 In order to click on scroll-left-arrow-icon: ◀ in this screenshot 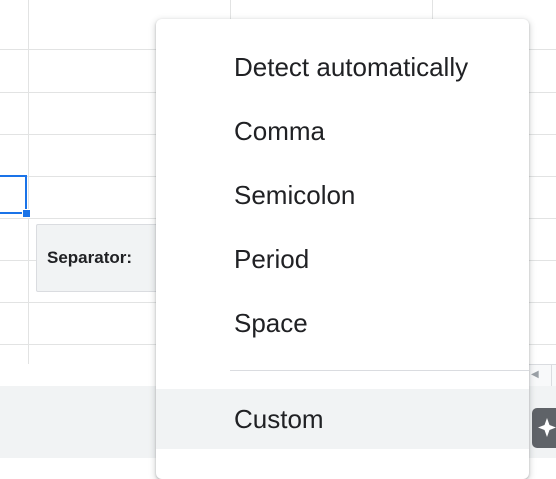, I will do `click(535, 375)`.